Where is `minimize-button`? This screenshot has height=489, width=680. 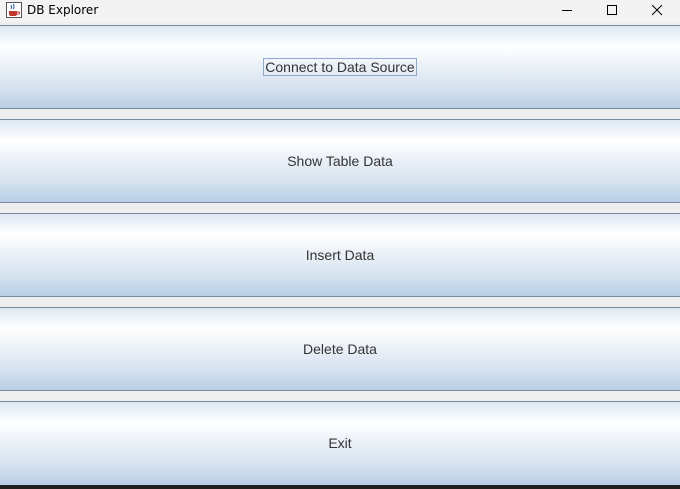 minimize-button is located at coordinates (567, 11).